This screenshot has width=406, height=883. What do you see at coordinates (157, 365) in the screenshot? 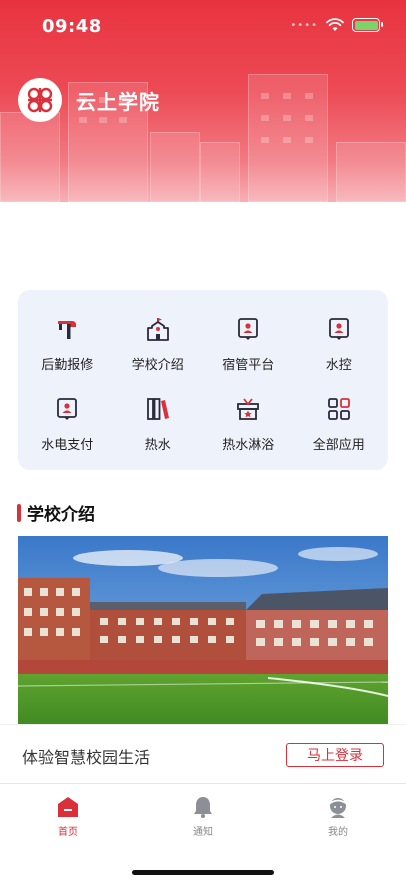
I see `grid-label: 学校介绍` at bounding box center [157, 365].